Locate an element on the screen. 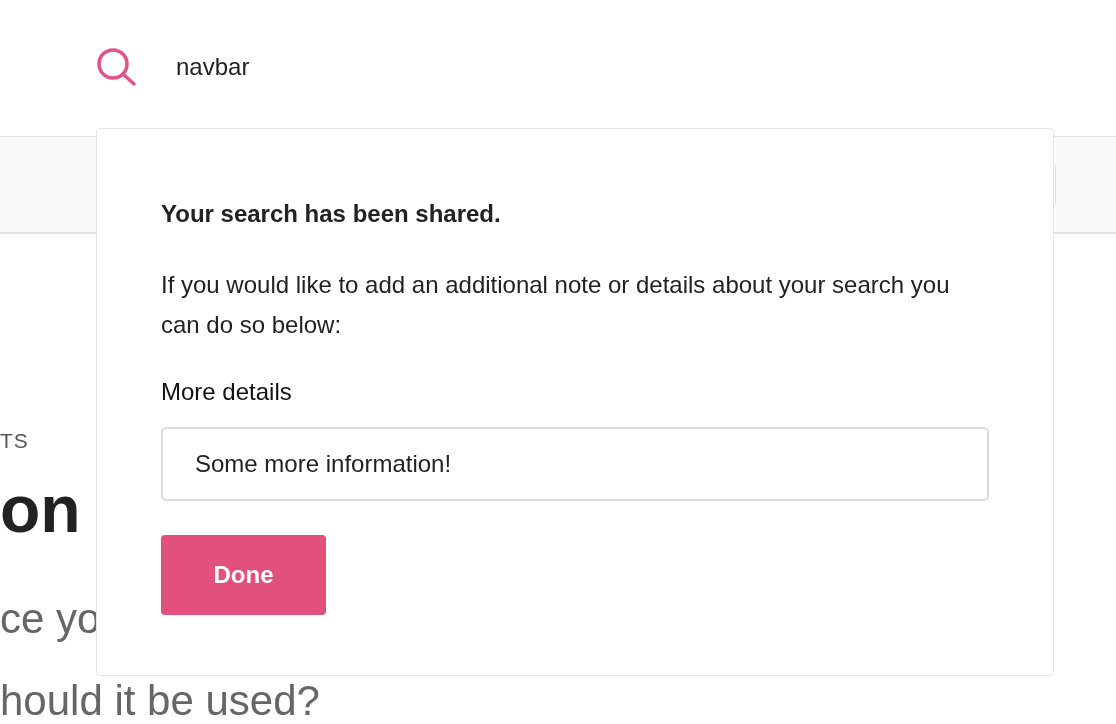 The image size is (1116, 724). details-field: Some more information! is located at coordinates (575, 464).